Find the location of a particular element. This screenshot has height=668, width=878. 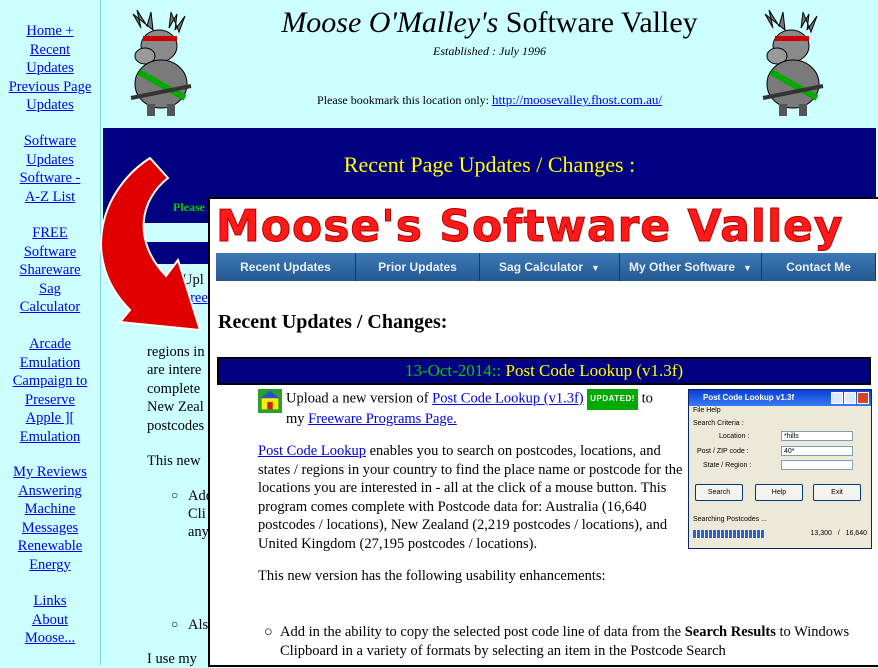

old-sidebar-link: Sag is located at coordinates (50, 289).